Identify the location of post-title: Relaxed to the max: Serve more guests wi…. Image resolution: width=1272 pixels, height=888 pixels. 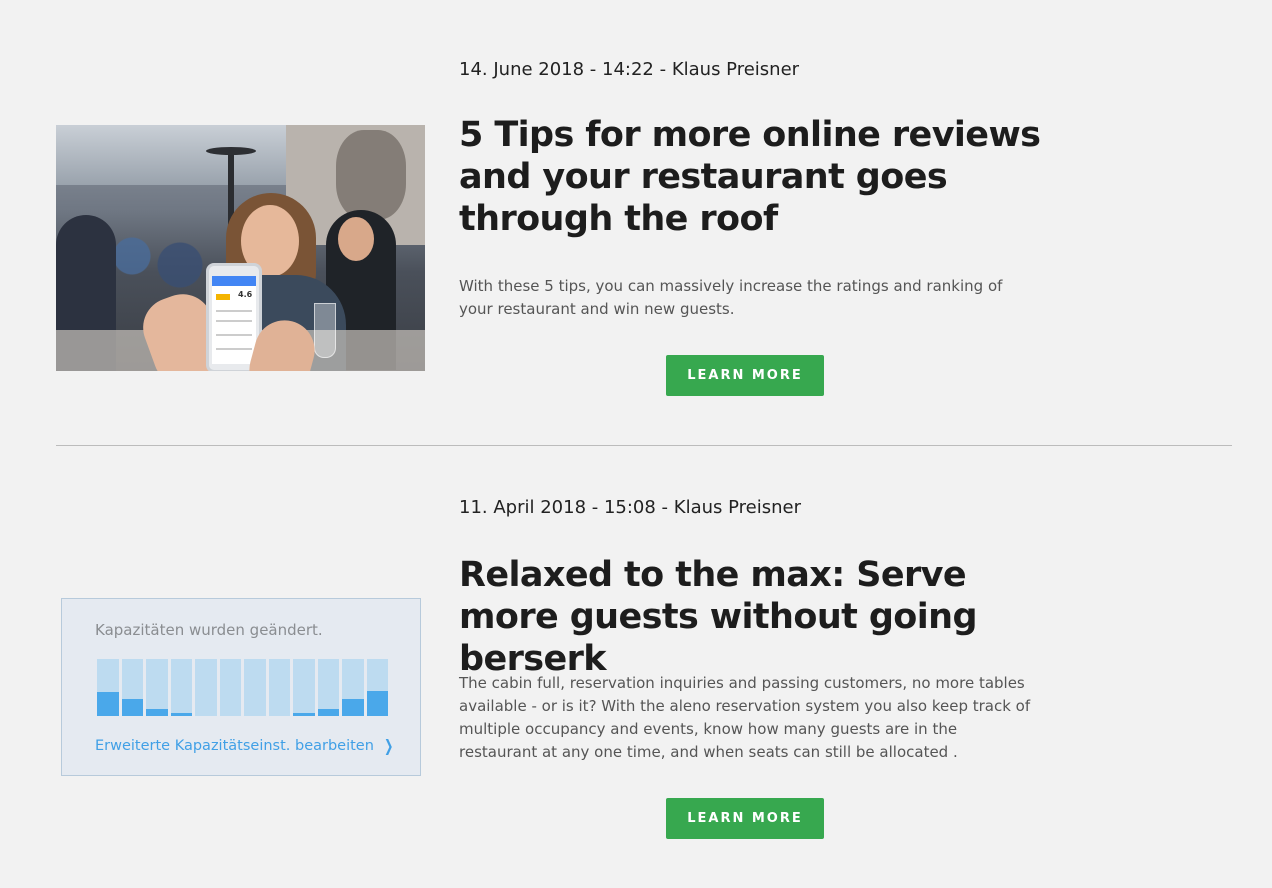
(759, 617).